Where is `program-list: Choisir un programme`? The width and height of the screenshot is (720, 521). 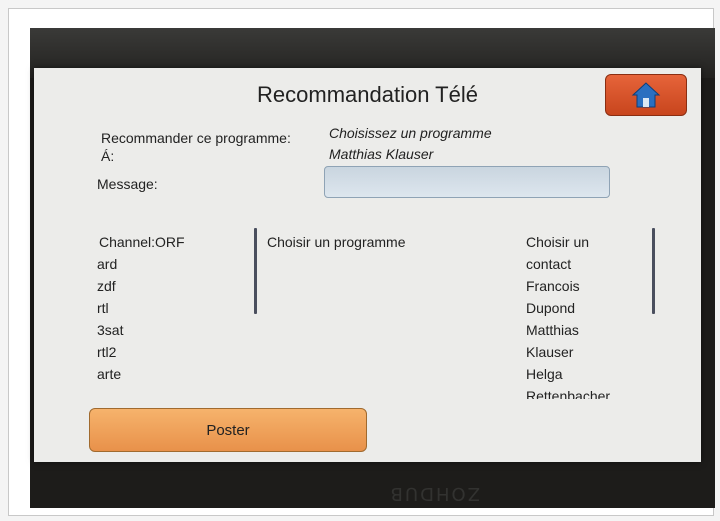
program-list: Choisir un programme is located at coordinates (336, 242).